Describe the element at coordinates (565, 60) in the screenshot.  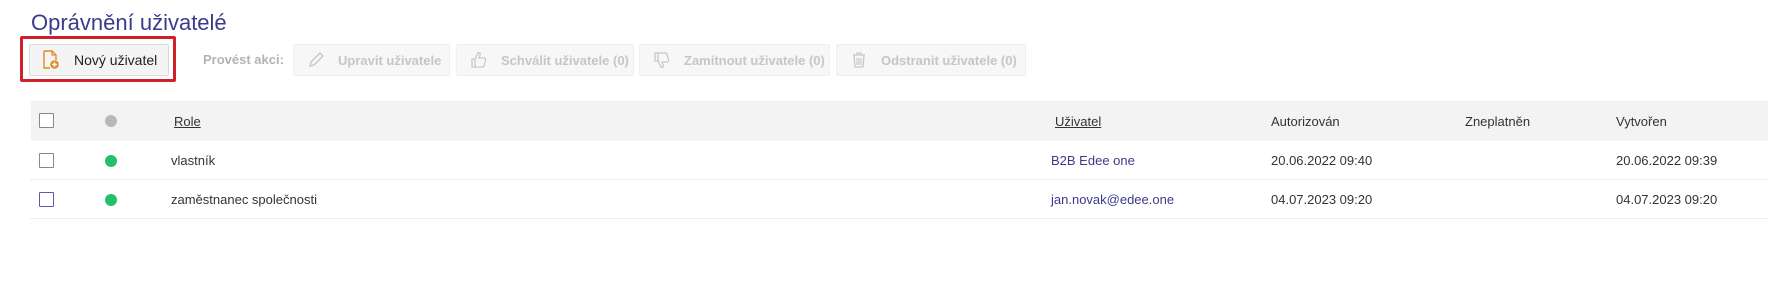
I see `approve-user-label: Schválit uživatele (0)` at that location.